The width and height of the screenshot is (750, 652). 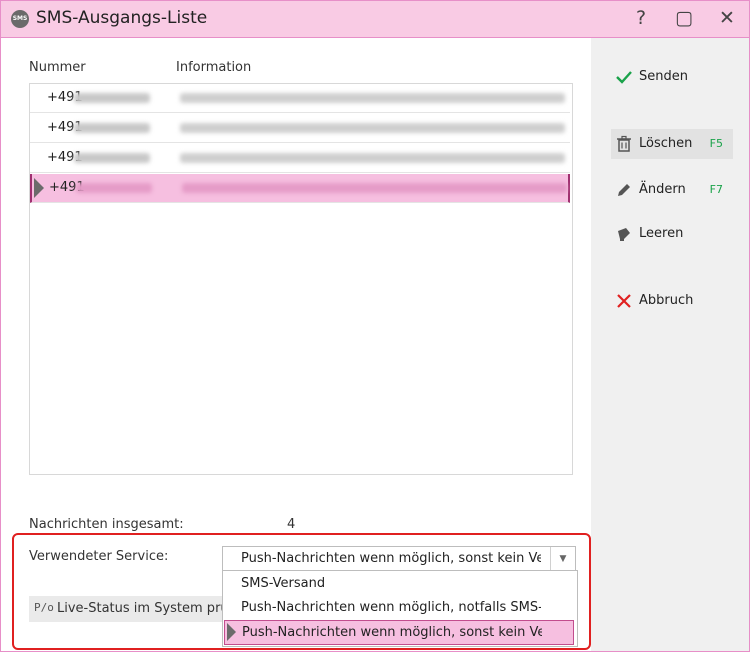 I want to click on trash-icon, so click(x=624, y=143).